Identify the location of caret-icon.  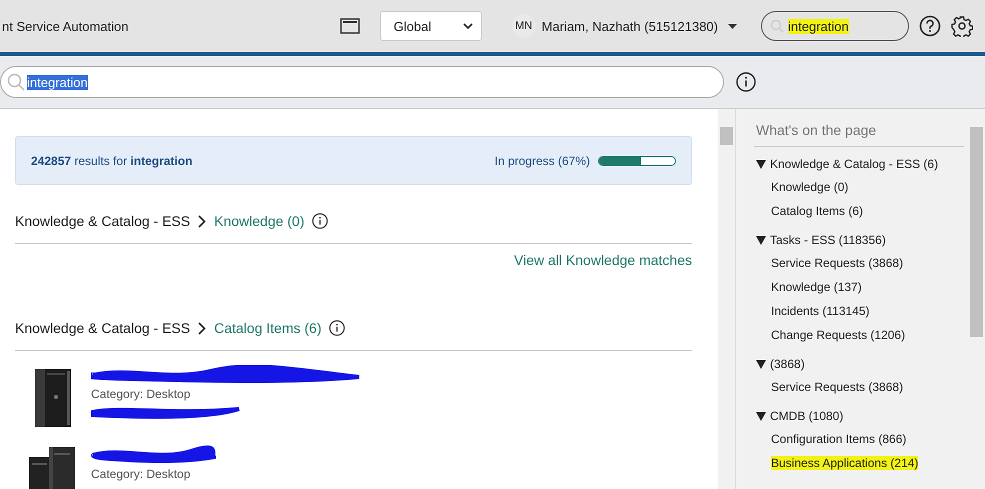
(732, 26).